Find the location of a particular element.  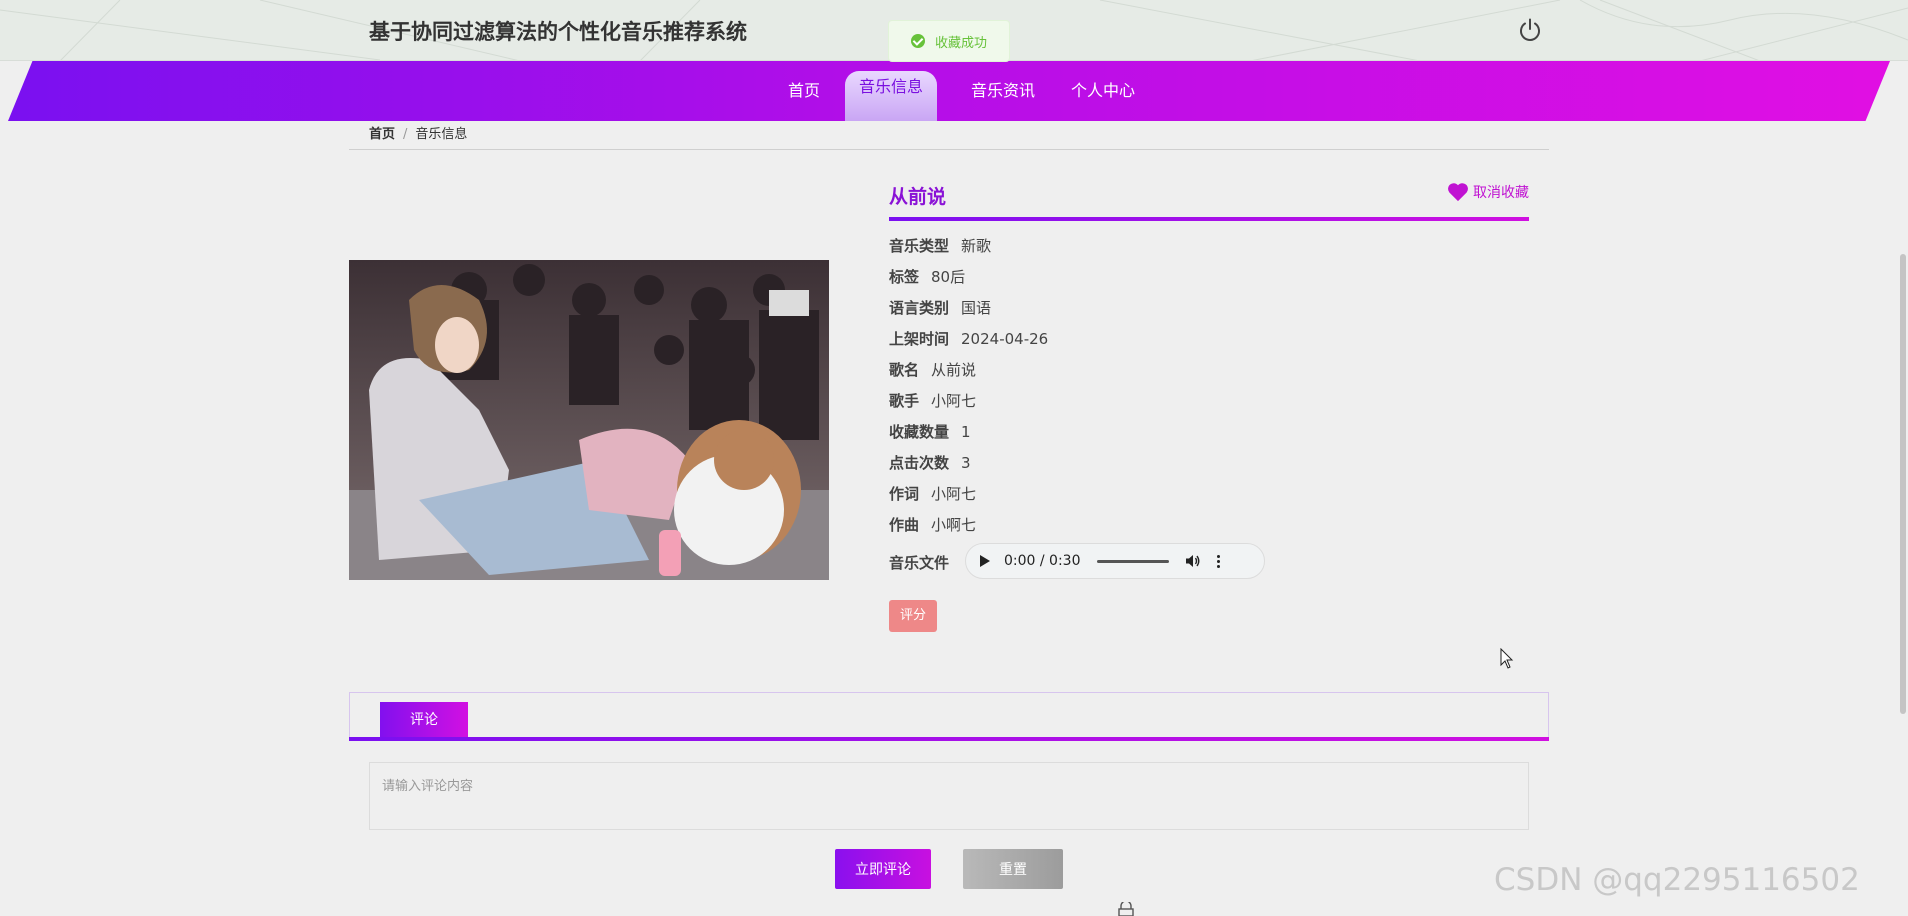

check-circle-icon is located at coordinates (918, 41).